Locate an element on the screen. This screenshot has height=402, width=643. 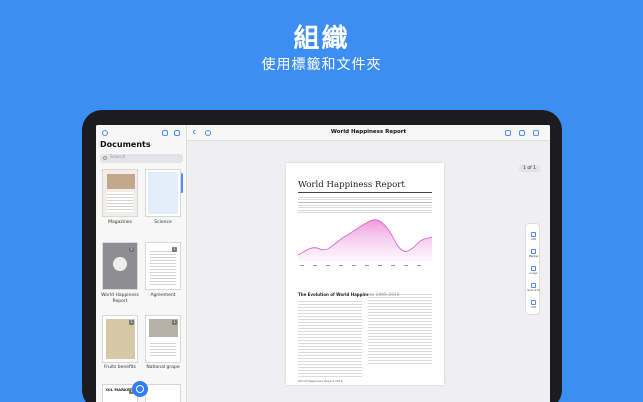
tool-markup: Markup is located at coordinates (533, 254).